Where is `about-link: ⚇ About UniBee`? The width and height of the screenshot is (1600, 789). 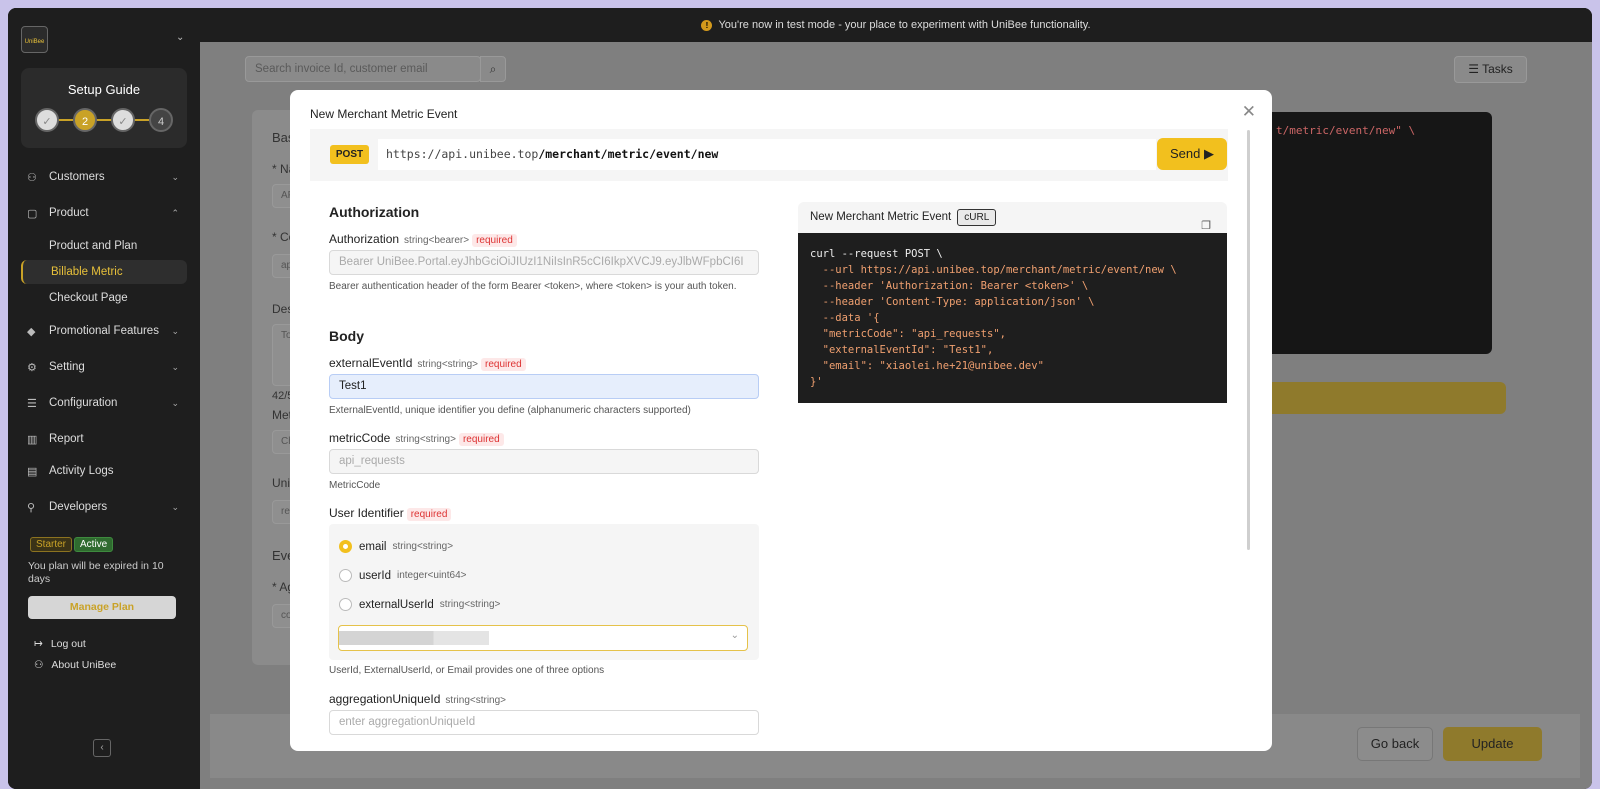 about-link: ⚇ About UniBee is located at coordinates (75, 665).